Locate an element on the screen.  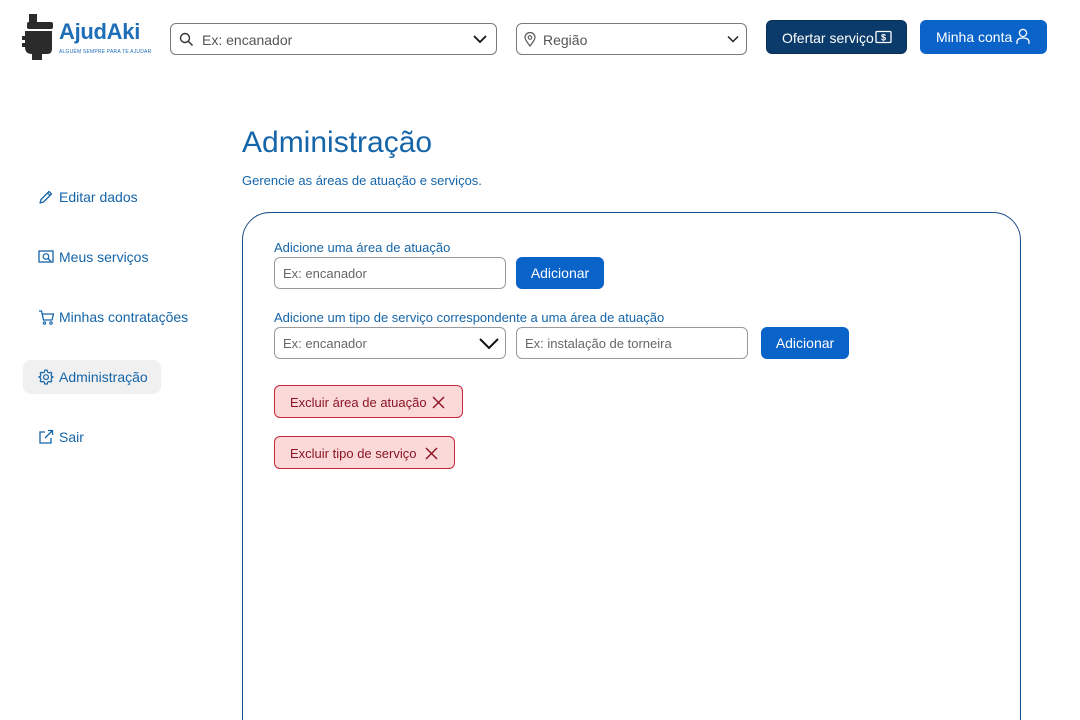
pencil-icon is located at coordinates (46, 197).